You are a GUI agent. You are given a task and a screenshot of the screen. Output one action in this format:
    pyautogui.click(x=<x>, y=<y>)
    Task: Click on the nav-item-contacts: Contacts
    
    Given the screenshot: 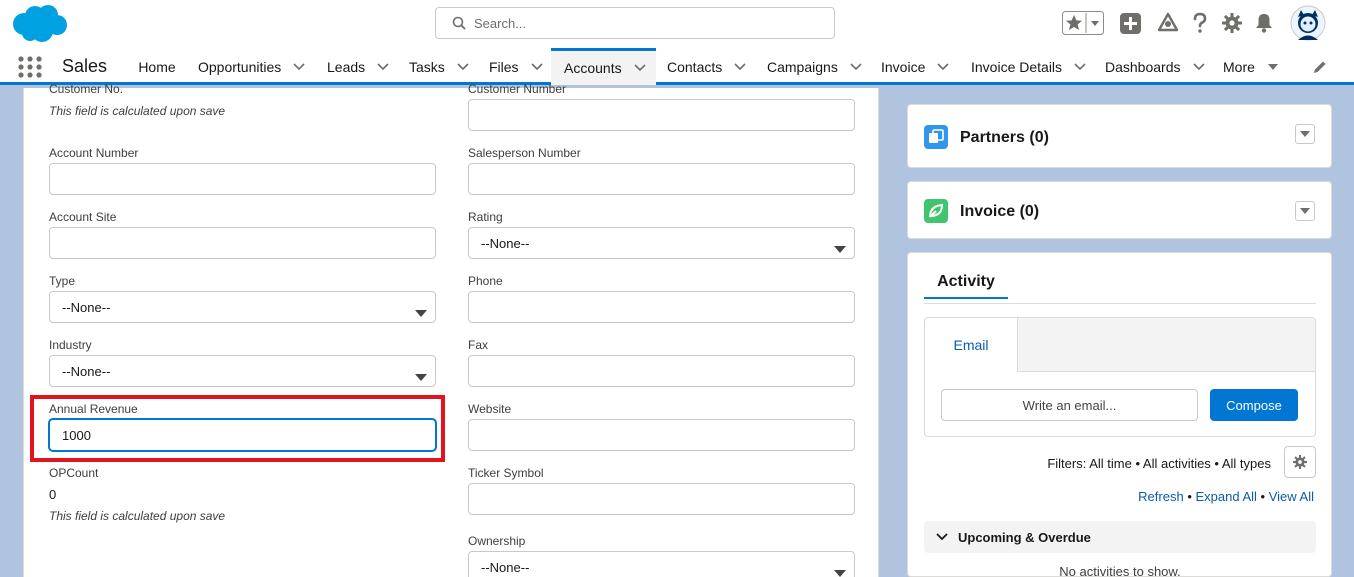 What is the action you would take?
    pyautogui.click(x=701, y=66)
    